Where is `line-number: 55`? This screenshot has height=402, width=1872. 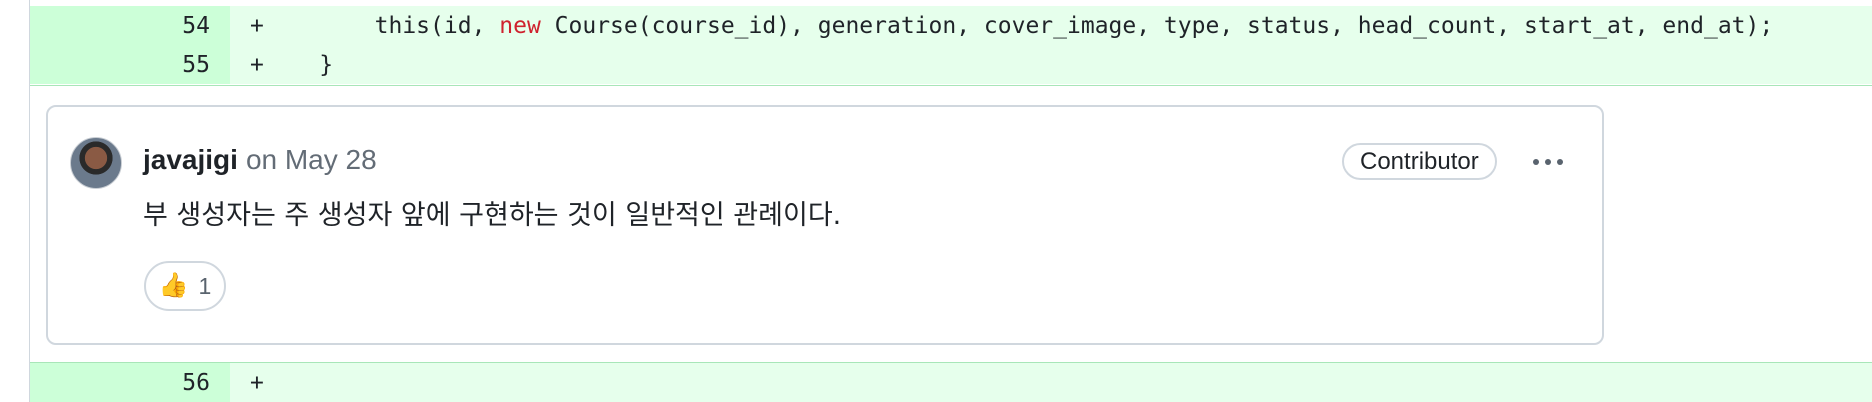 line-number: 55 is located at coordinates (130, 64).